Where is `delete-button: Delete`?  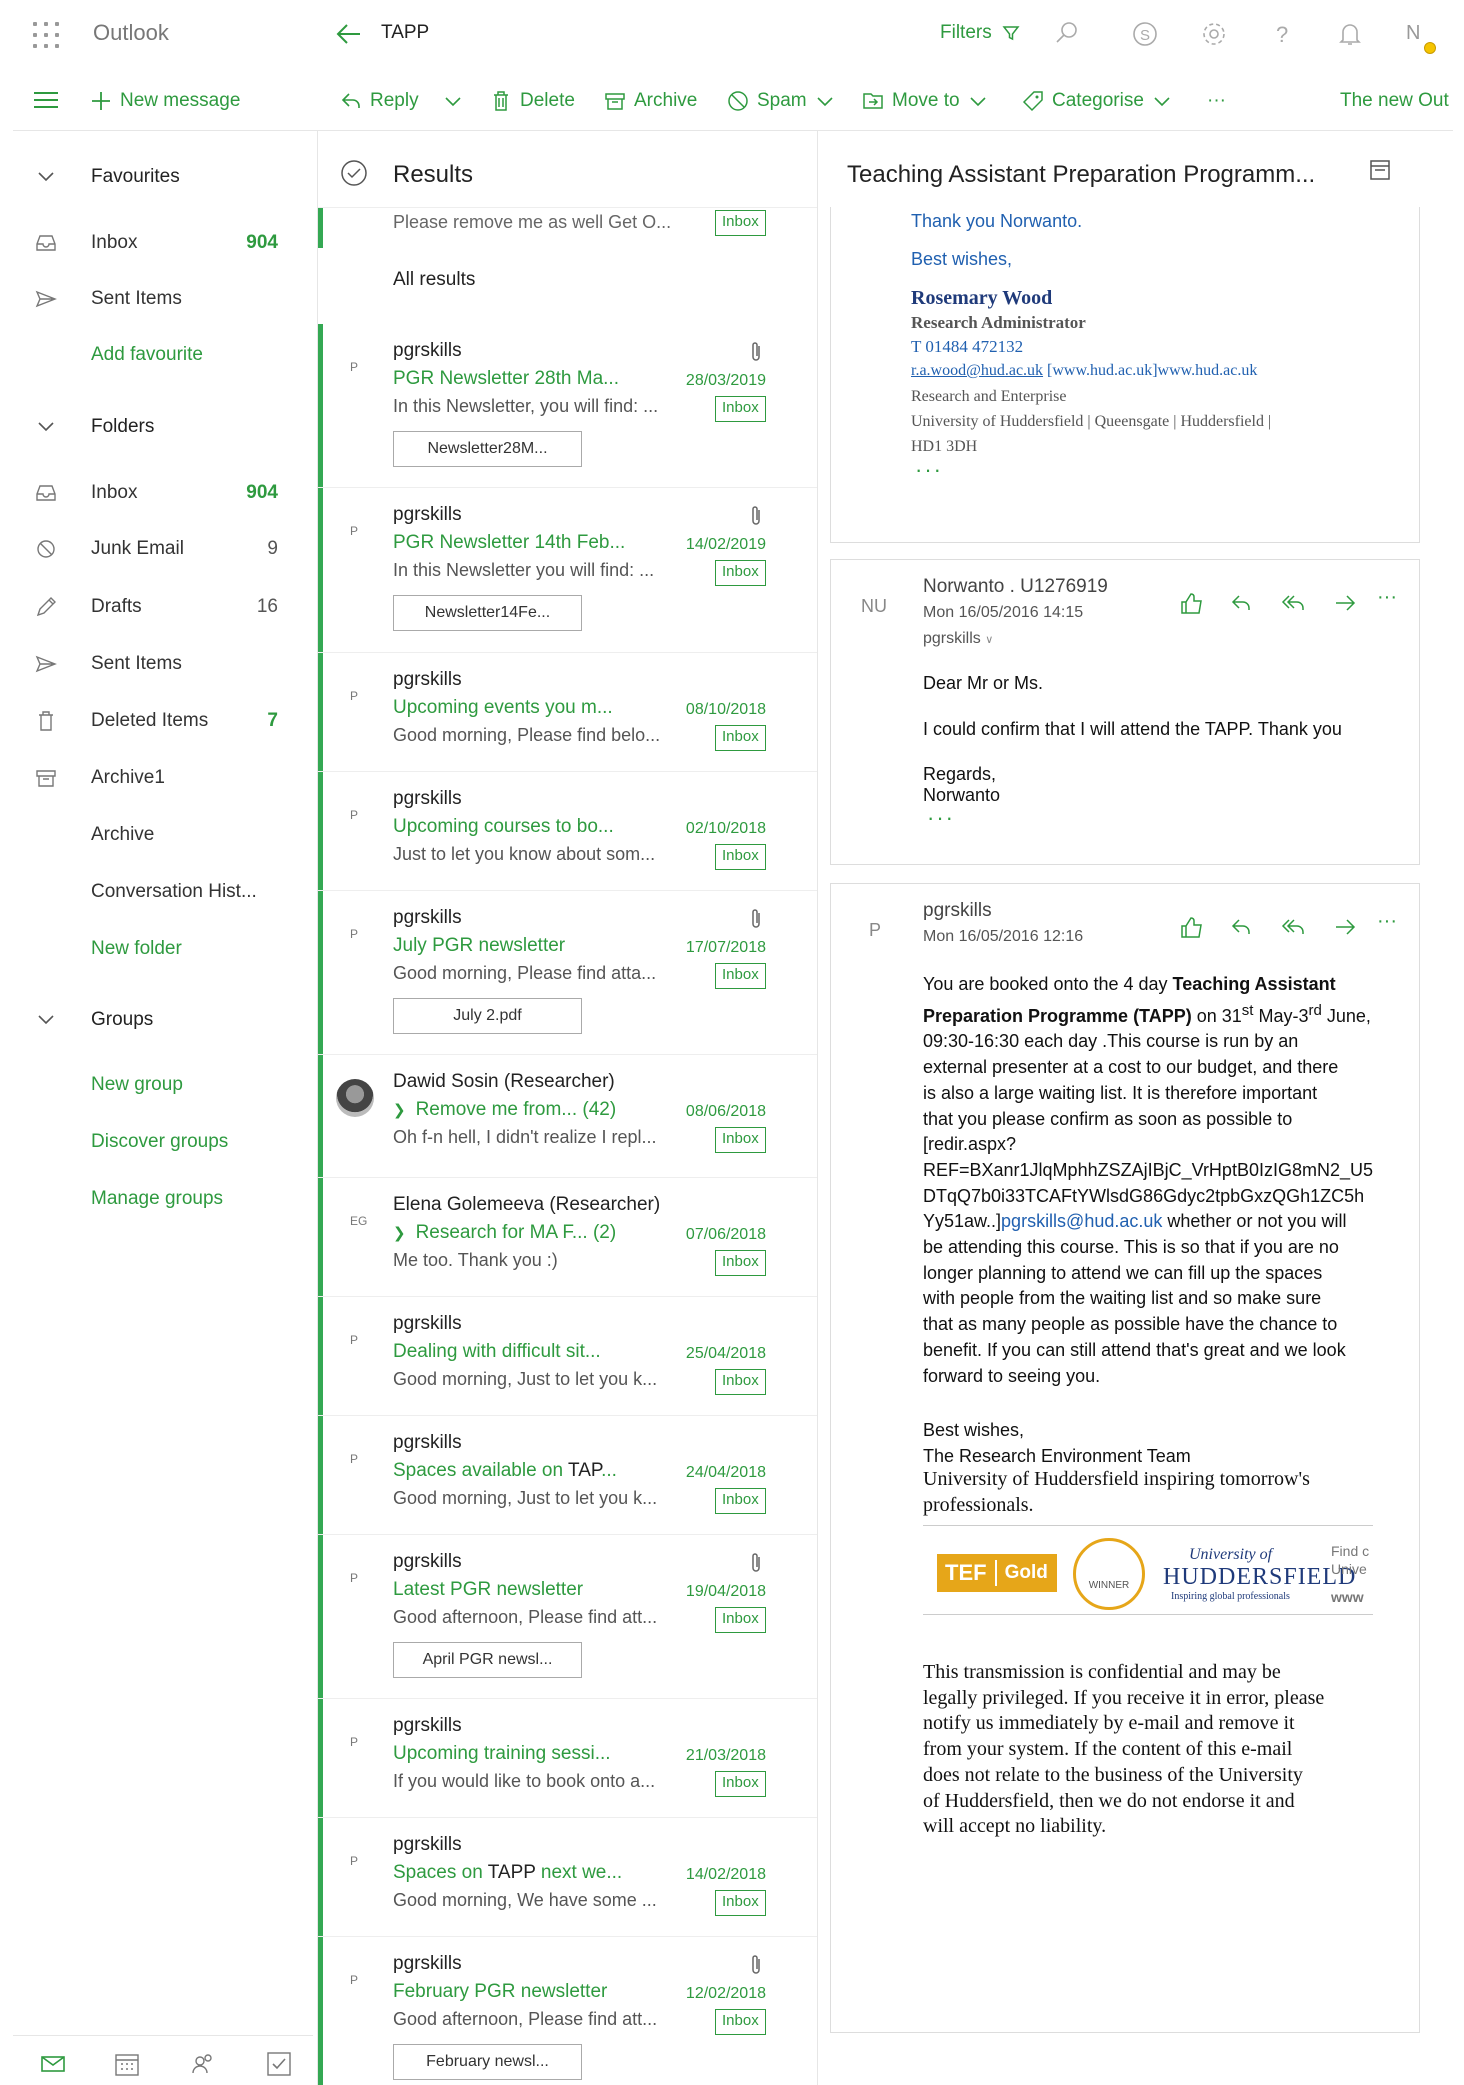 delete-button: Delete is located at coordinates (532, 101).